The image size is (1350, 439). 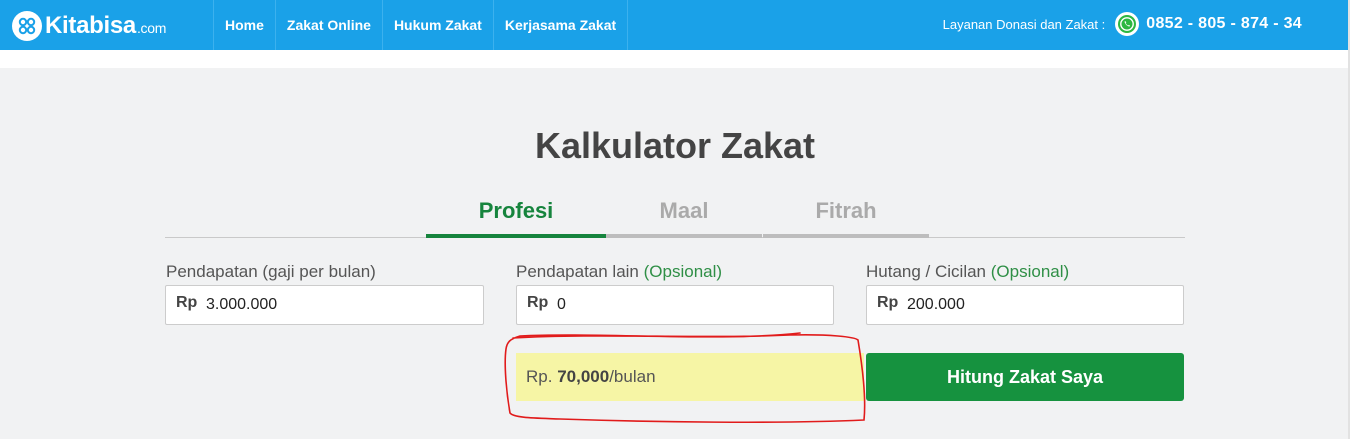 What do you see at coordinates (437, 25) in the screenshot?
I see `nav-hukum-zakat: Hukum Zakat` at bounding box center [437, 25].